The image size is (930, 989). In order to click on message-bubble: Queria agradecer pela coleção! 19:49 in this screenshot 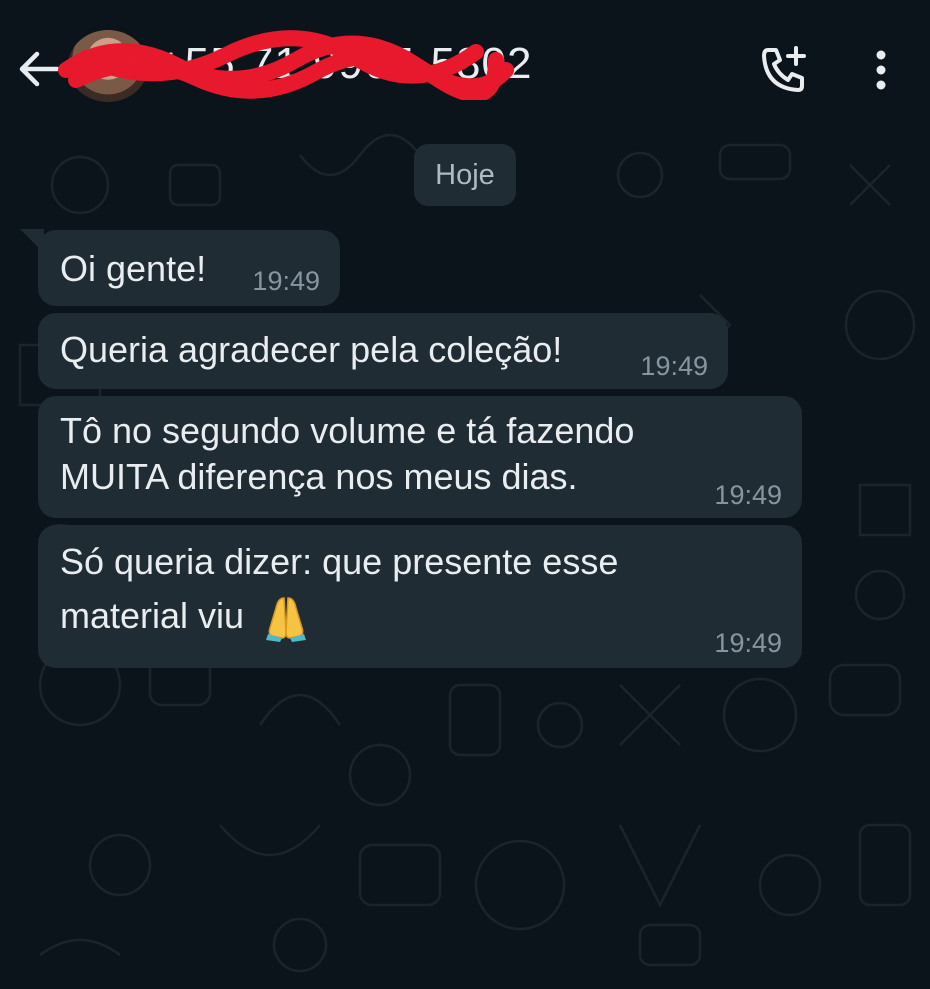, I will do `click(383, 351)`.